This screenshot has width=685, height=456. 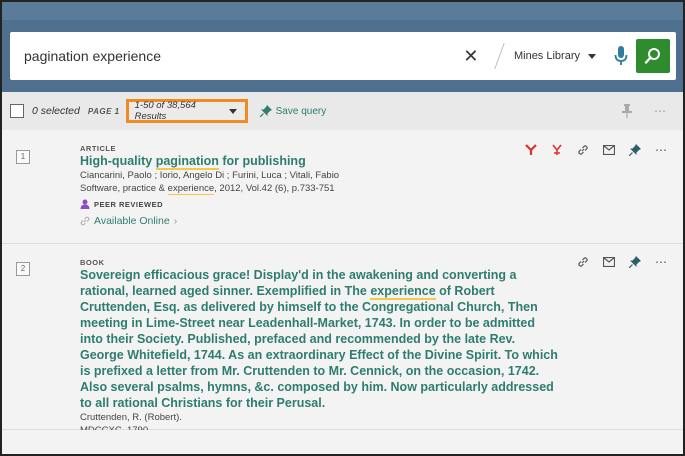 I want to click on save-query-label: Save query, so click(x=301, y=111).